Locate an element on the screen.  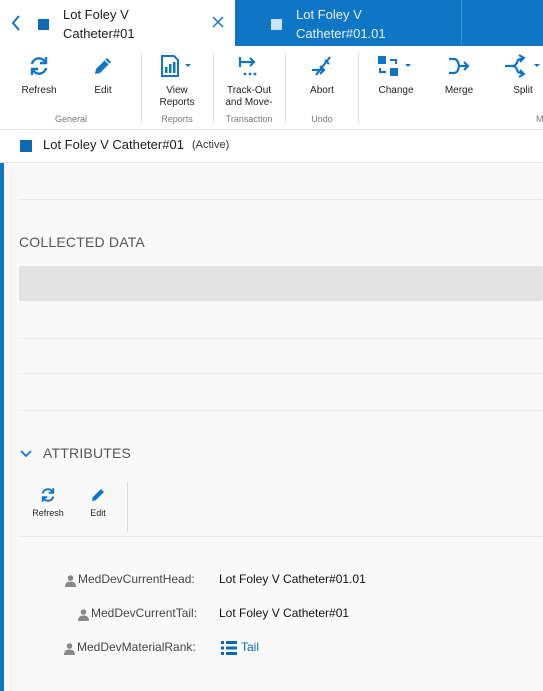
report-icon is located at coordinates (177, 66).